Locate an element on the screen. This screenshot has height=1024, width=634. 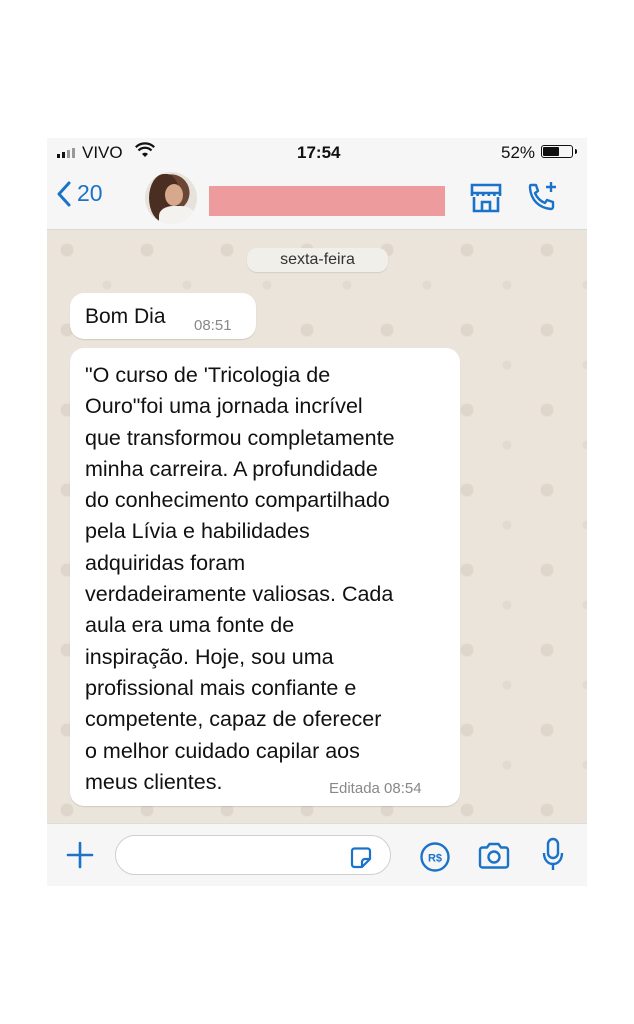
redacted-contact-name is located at coordinates (327, 201).